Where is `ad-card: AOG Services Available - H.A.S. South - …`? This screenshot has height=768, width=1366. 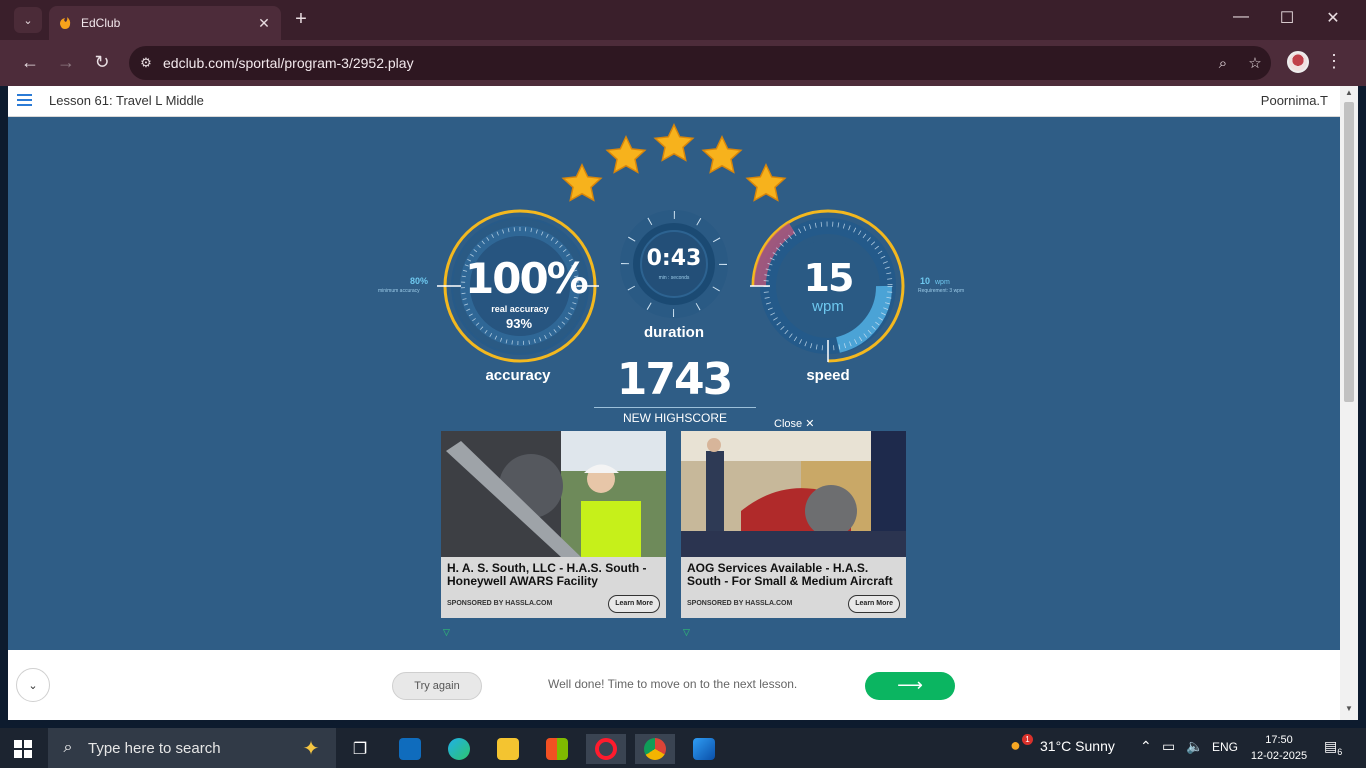
ad-card: AOG Services Available - H.A.S. South - … is located at coordinates (793, 524).